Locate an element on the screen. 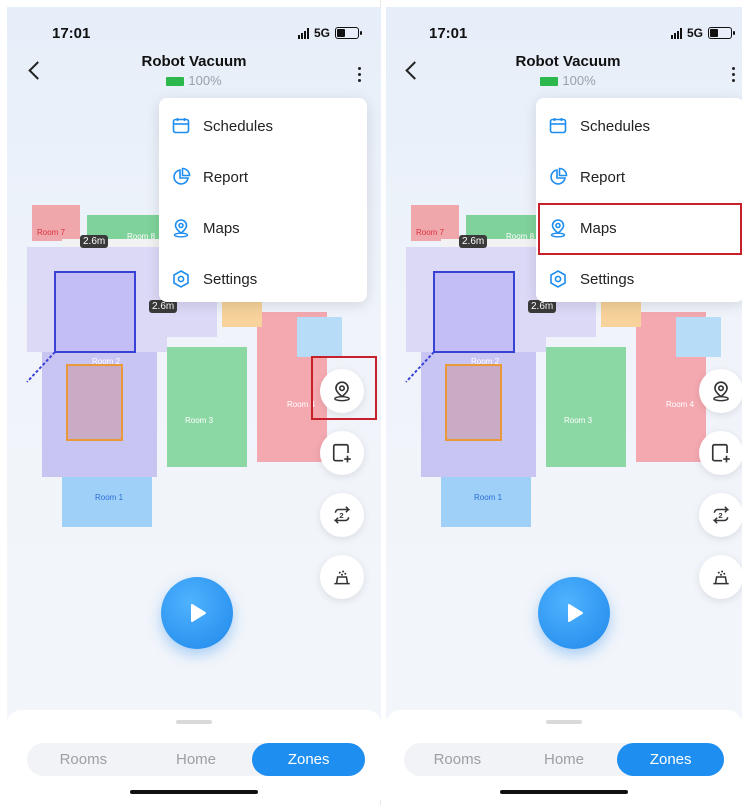 The width and height of the screenshot is (749, 805). highlight-maps-item is located at coordinates (640, 229).